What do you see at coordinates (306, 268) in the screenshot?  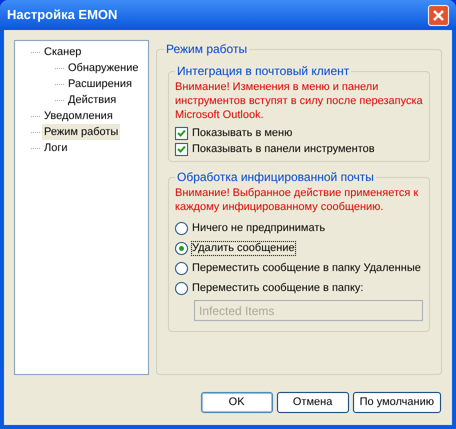 I see `radio-label: Переместить сообщение в папку Удаленные` at bounding box center [306, 268].